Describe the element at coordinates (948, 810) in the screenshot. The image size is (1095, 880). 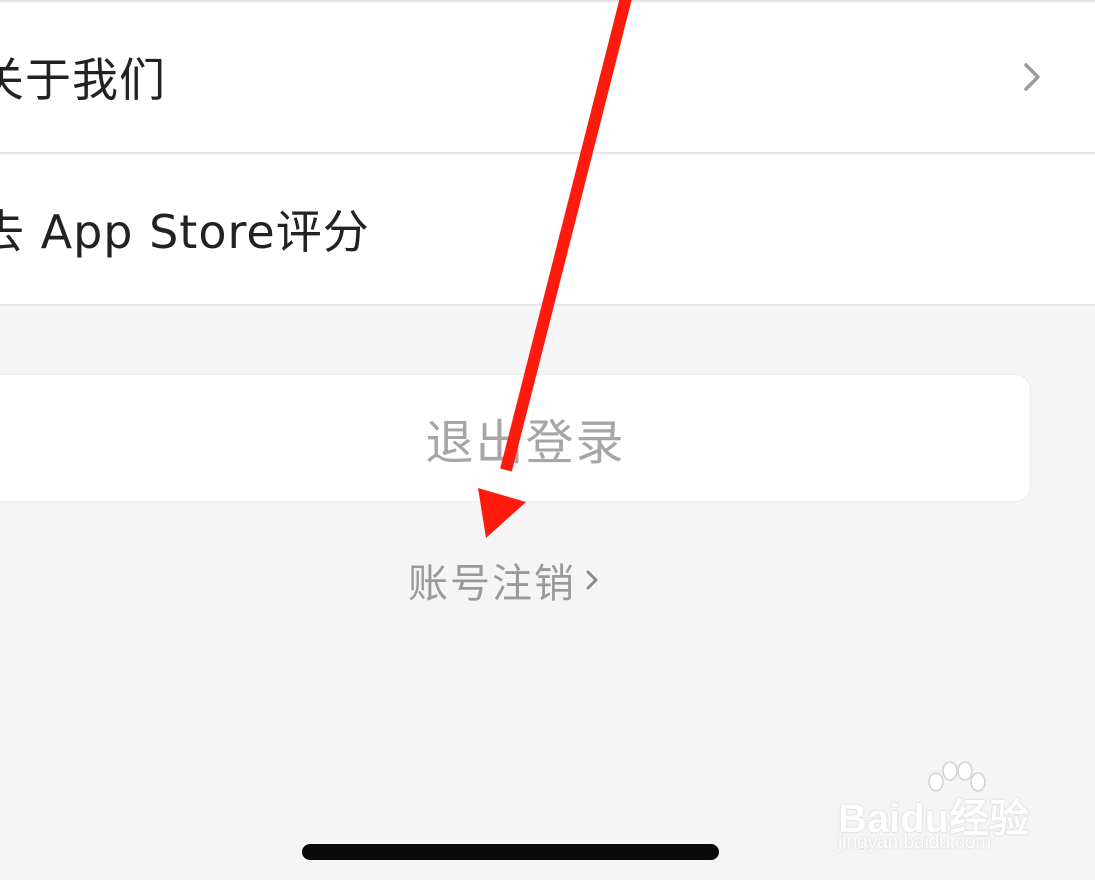
I see `watermark: Baidu经验 jingyan.baidu.com` at that location.